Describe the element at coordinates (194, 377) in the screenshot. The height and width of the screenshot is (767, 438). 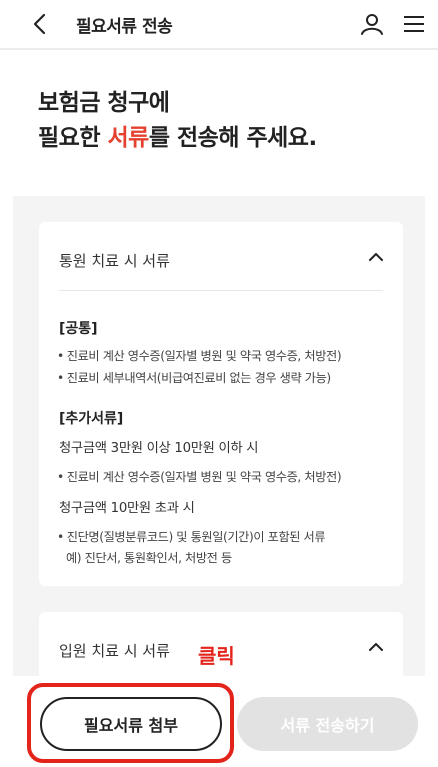
I see `list-item: 진료비 세부내역서(비급여진료비 없는 경우 생략 가능)` at that location.